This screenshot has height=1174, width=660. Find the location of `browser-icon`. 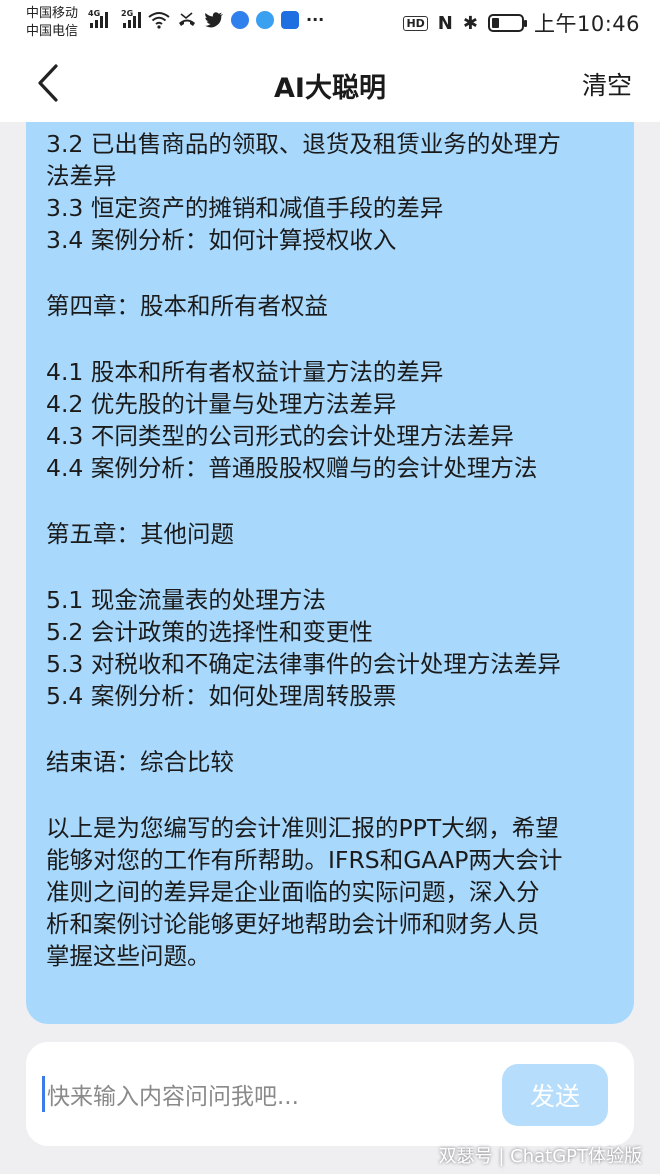

browser-icon is located at coordinates (240, 19).